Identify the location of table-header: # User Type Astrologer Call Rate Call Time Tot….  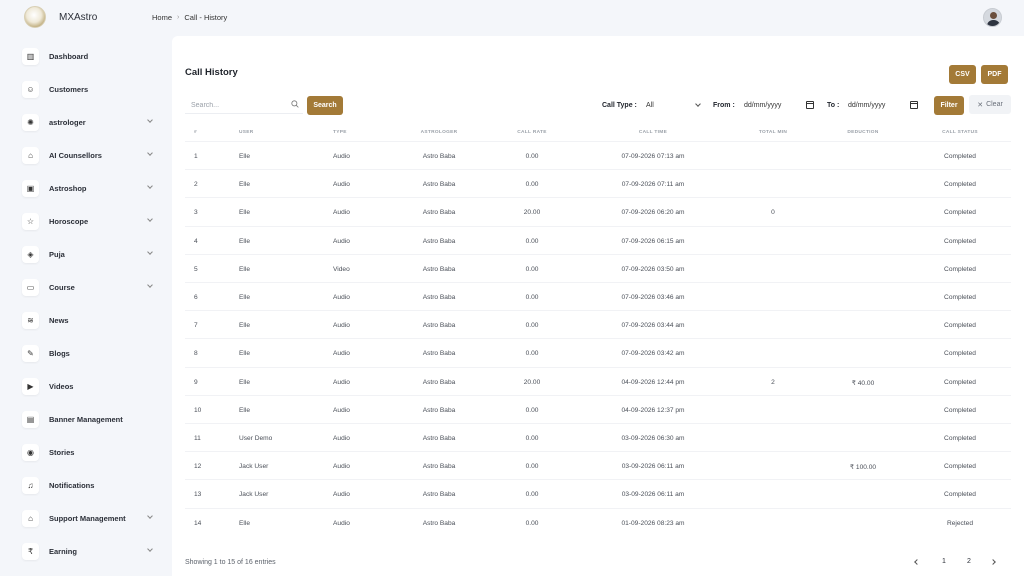
(598, 133).